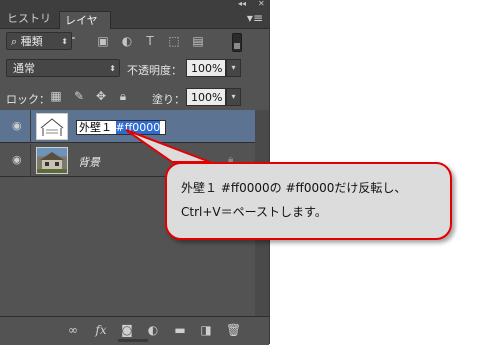 The image size is (500, 360). I want to click on opacity-slider-button: ▾, so click(233, 68).